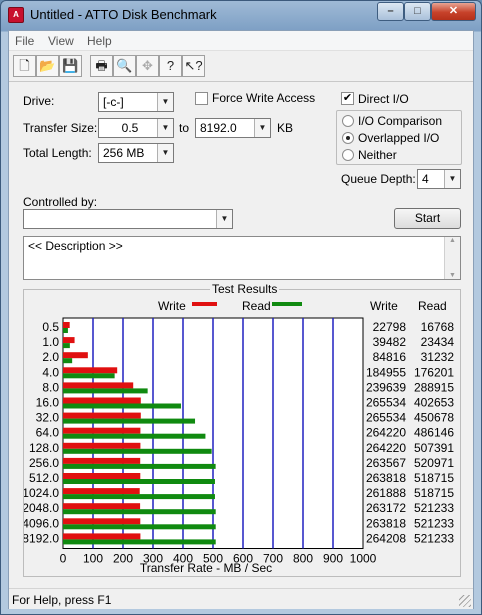 The width and height of the screenshot is (482, 615). What do you see at coordinates (347, 98) in the screenshot?
I see `direct-io-checkbox: ✔` at bounding box center [347, 98].